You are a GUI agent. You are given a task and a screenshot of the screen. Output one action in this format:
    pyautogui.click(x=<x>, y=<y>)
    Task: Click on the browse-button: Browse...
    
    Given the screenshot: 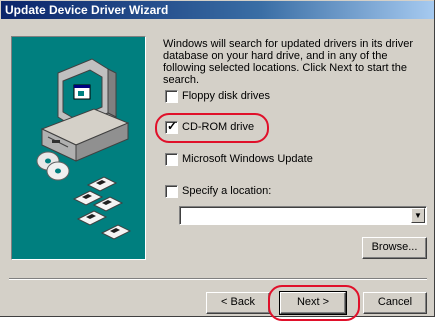 What is the action you would take?
    pyautogui.click(x=394, y=248)
    